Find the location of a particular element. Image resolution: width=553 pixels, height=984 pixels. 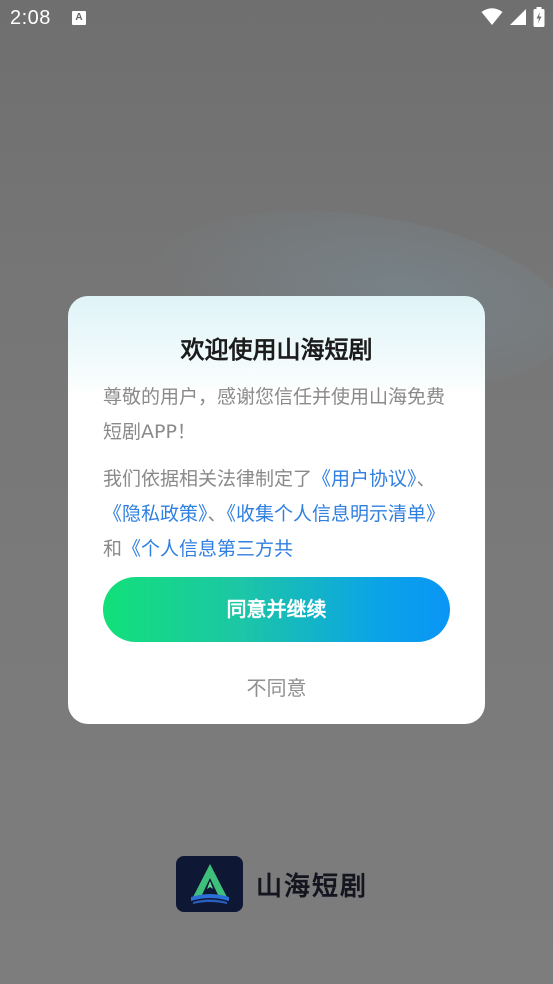

agree-continue-button: 同意并继续 is located at coordinates (276, 609).